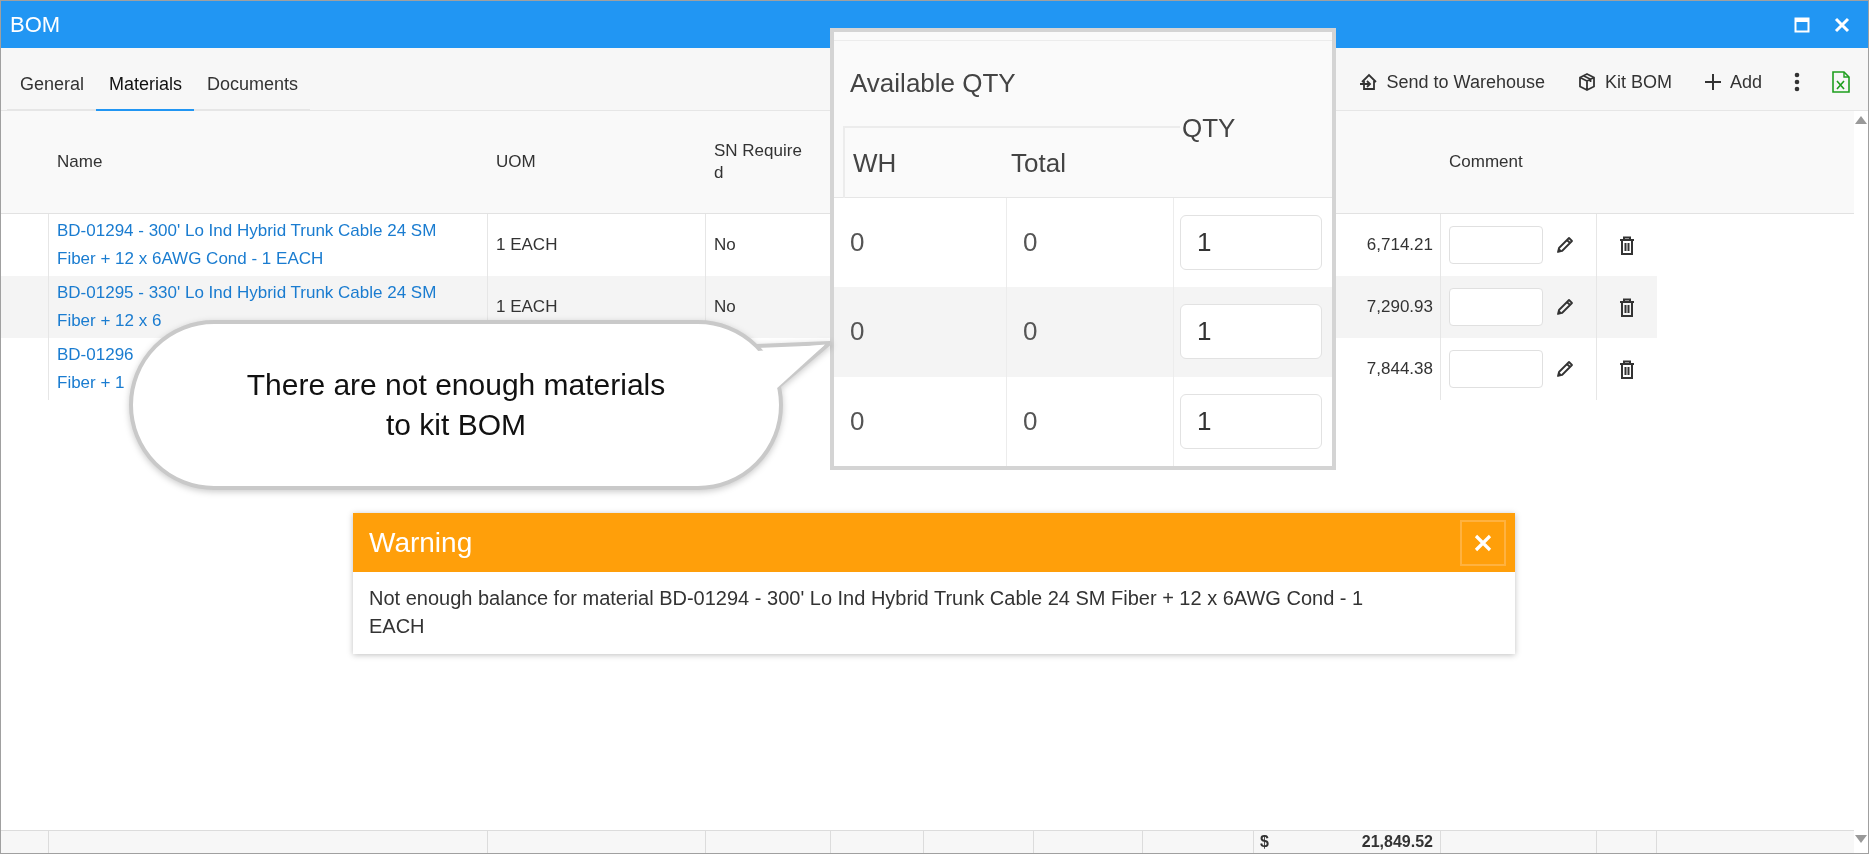  What do you see at coordinates (1861, 839) in the screenshot?
I see `scroll-down-icon` at bounding box center [1861, 839].